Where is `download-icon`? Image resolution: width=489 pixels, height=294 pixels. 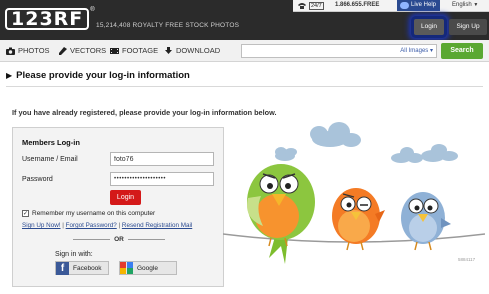
download-icon is located at coordinates (168, 50).